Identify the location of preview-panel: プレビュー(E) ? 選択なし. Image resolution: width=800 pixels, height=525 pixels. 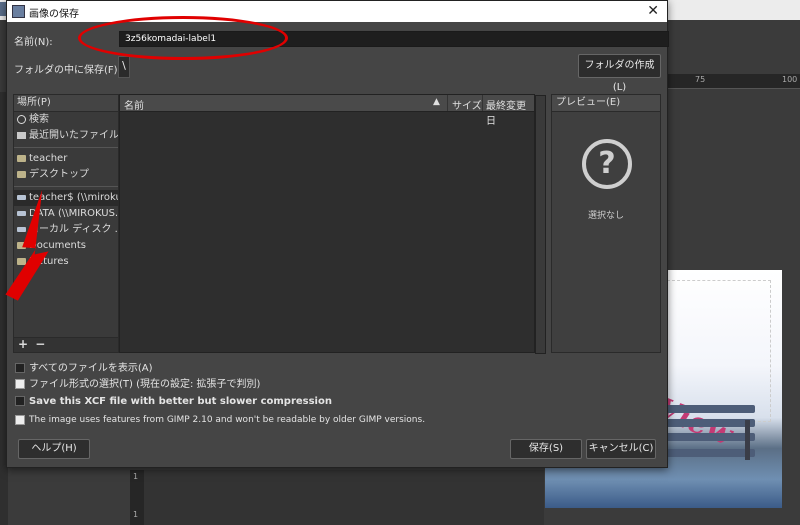
(606, 223).